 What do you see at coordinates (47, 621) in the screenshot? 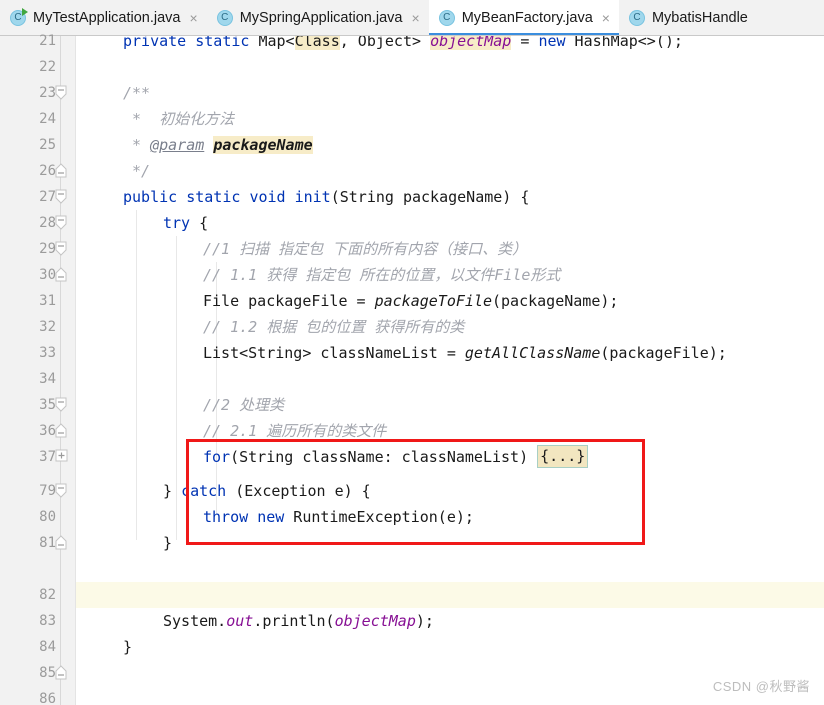
I see `line-number: 83` at bounding box center [47, 621].